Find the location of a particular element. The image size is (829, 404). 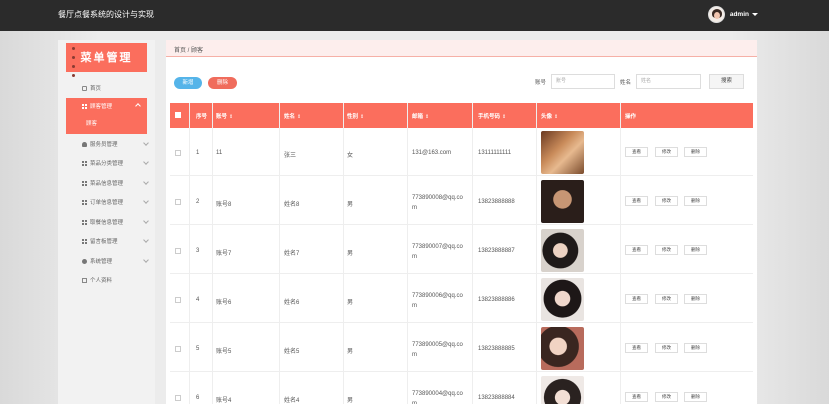

cell-email: 773890006@qq.co m is located at coordinates (437, 301).